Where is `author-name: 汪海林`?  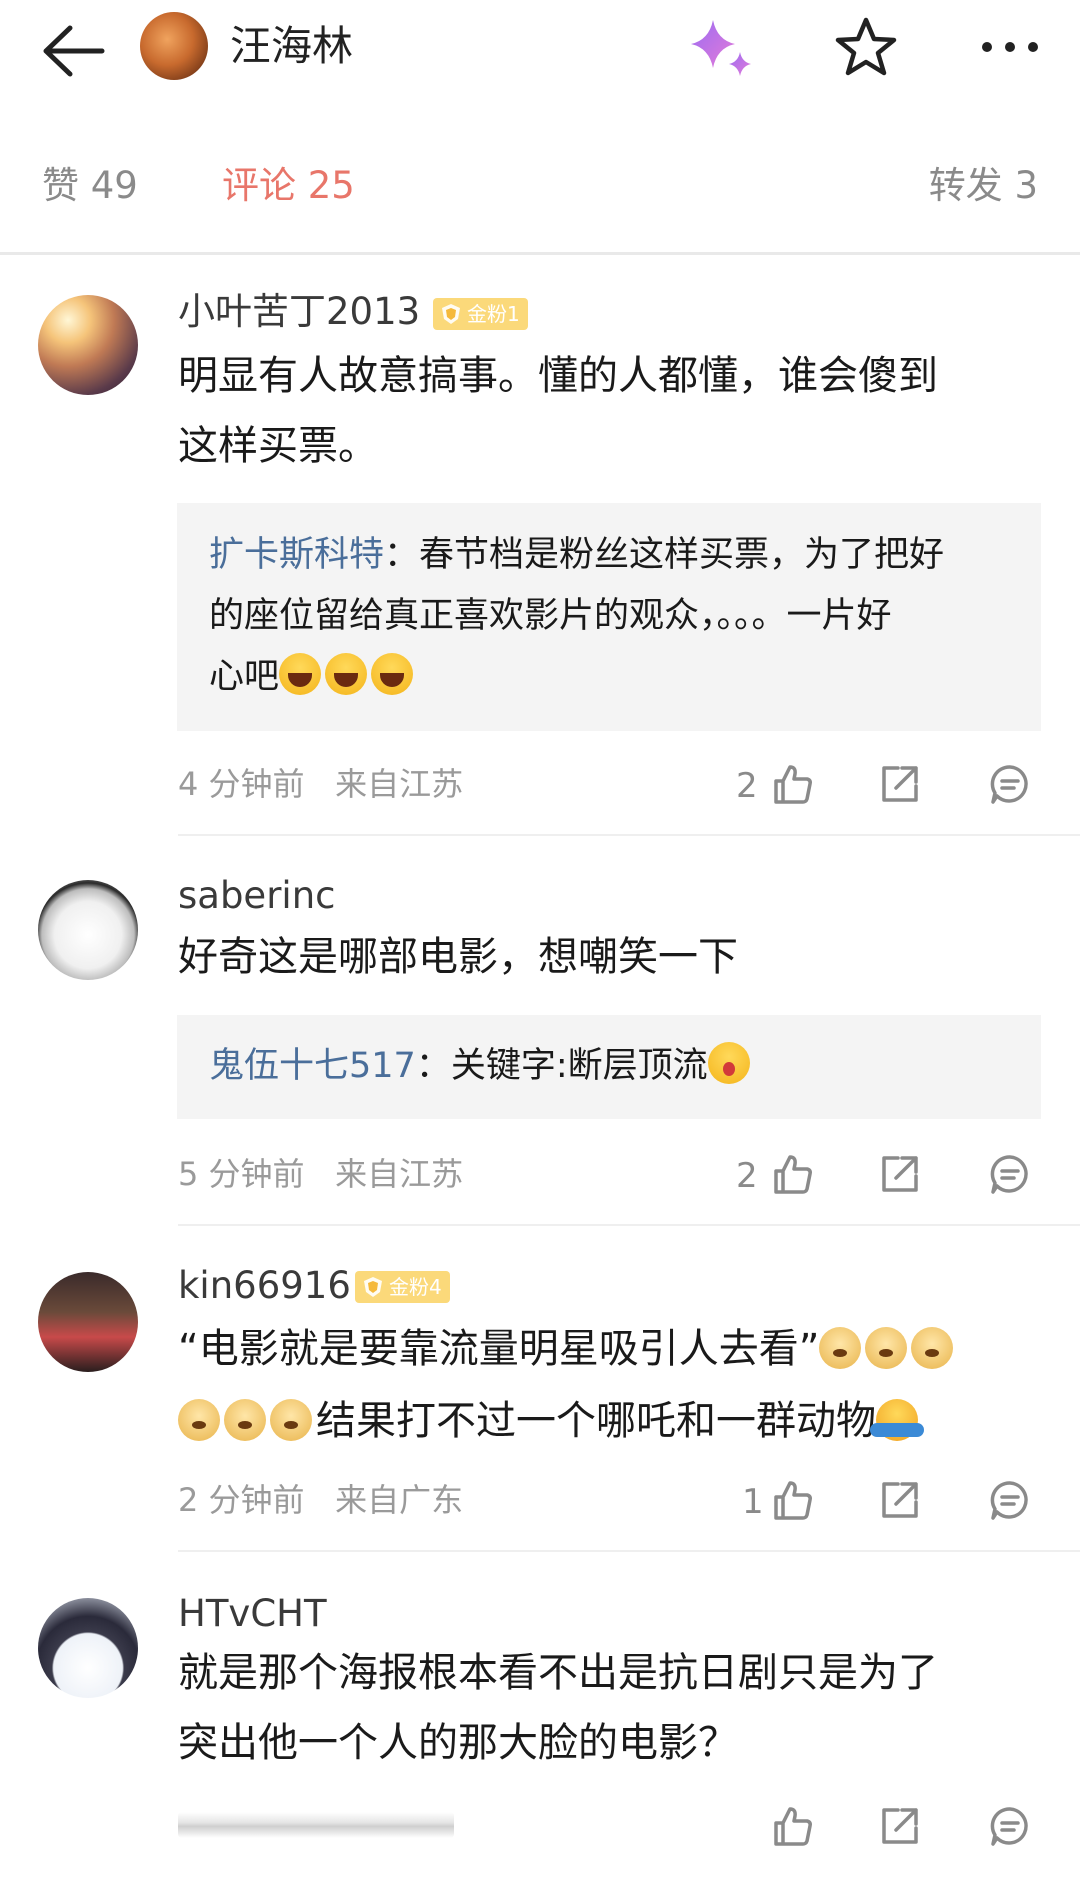
author-name: 汪海林 is located at coordinates (291, 46).